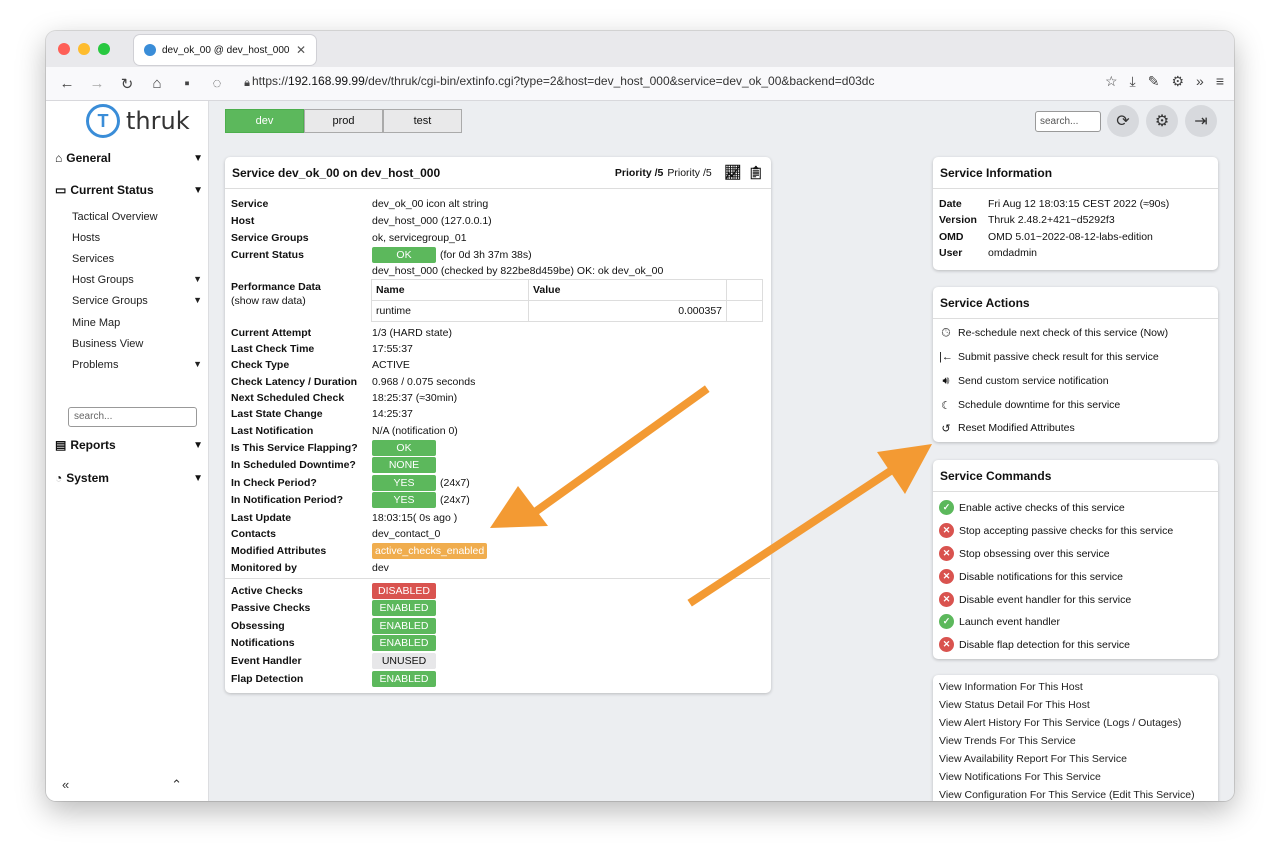 The image size is (1280, 861). I want to click on row-performance-data: Performance Data (show raw data), so click(301, 296).